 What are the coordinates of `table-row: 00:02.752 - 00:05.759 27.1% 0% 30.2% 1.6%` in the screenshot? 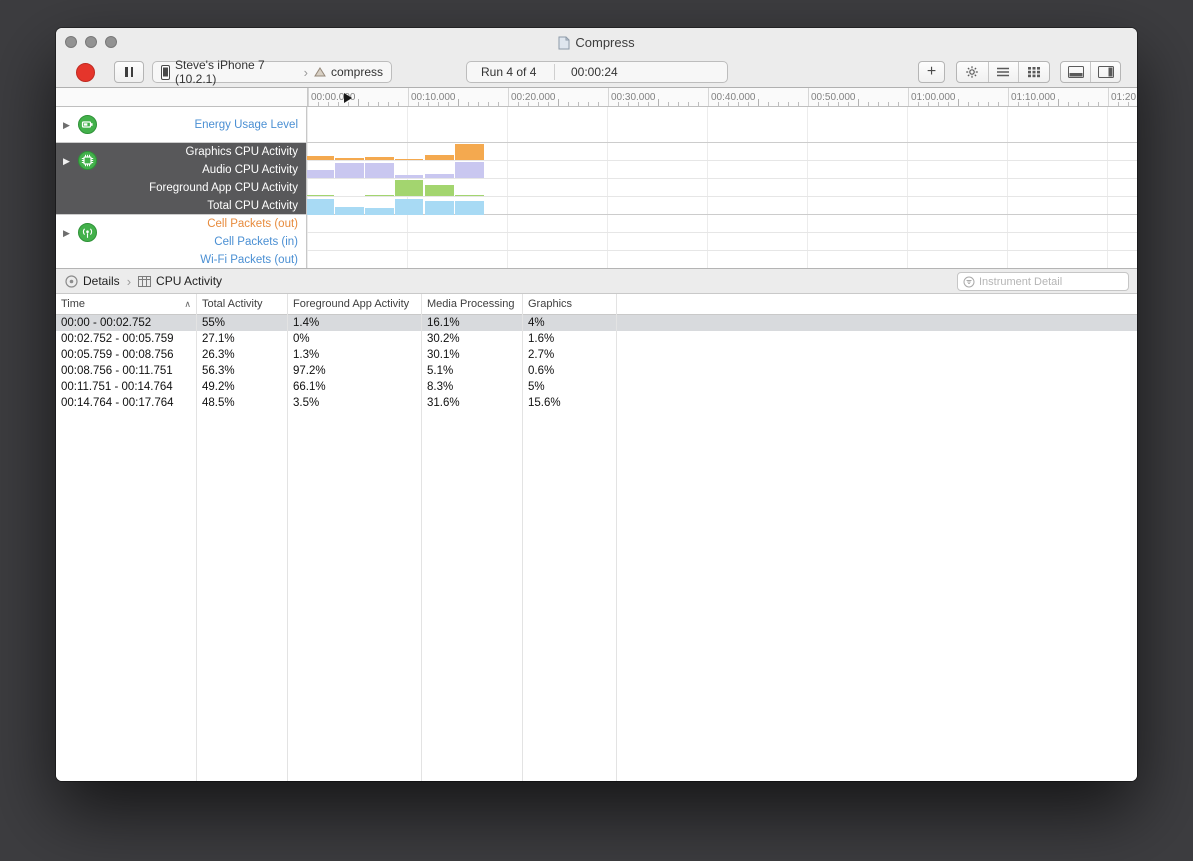 It's located at (596, 339).